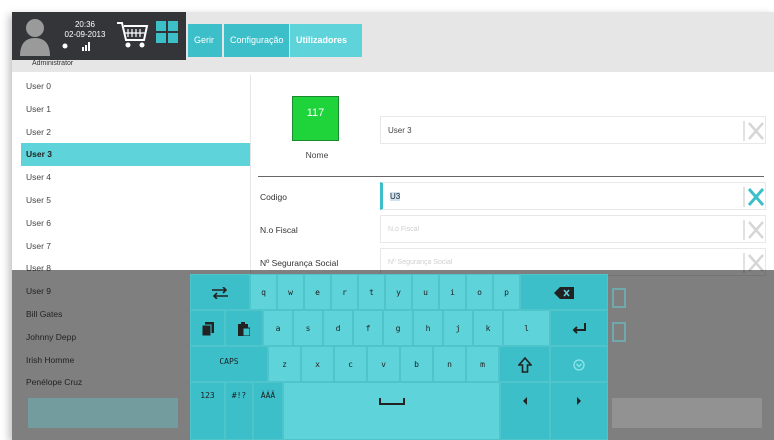  Describe the element at coordinates (506, 292) in the screenshot. I see `key-p: p` at that location.